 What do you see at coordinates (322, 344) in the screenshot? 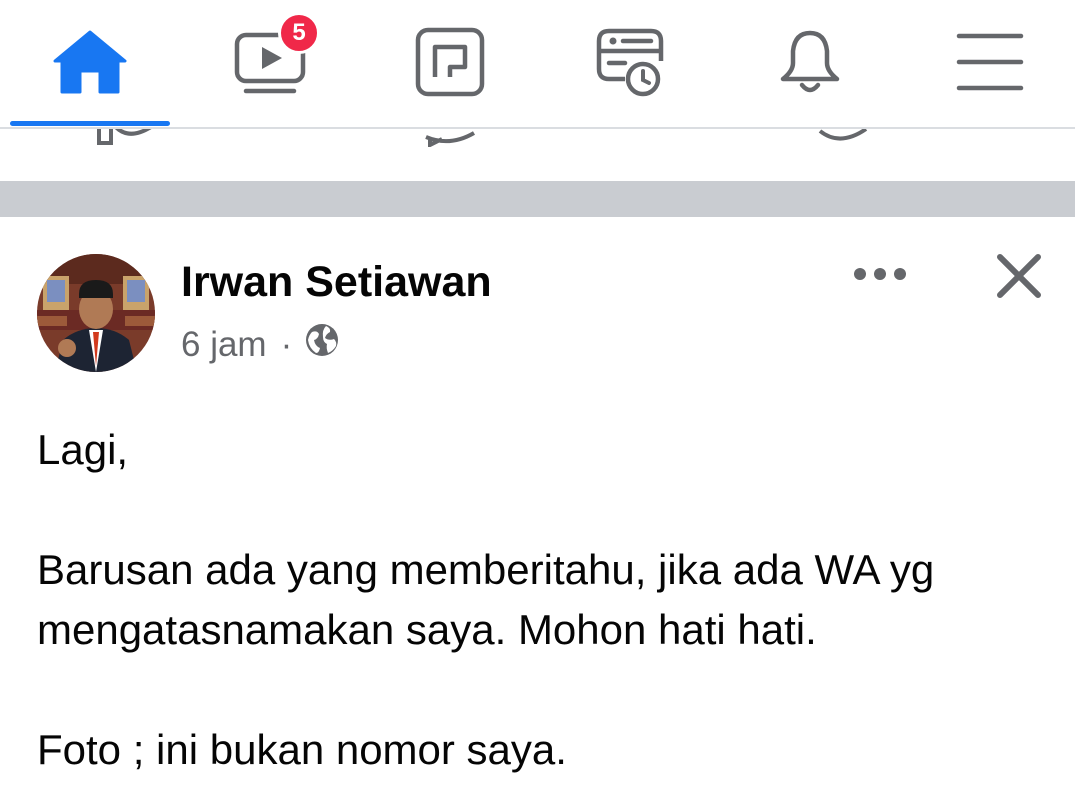
I see `globe-icon` at bounding box center [322, 344].